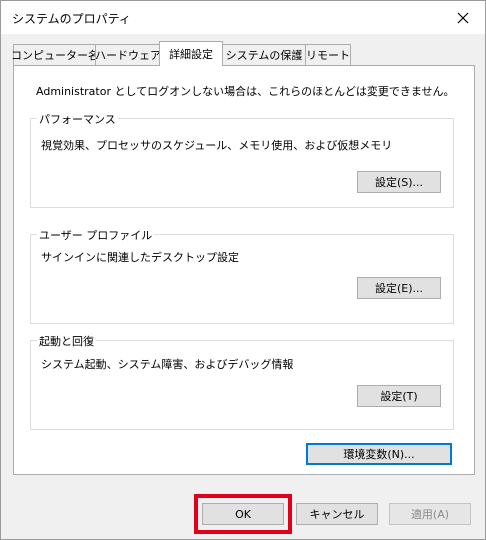 This screenshot has width=486, height=540. What do you see at coordinates (328, 54) in the screenshot?
I see `tab-remote: リモート` at bounding box center [328, 54].